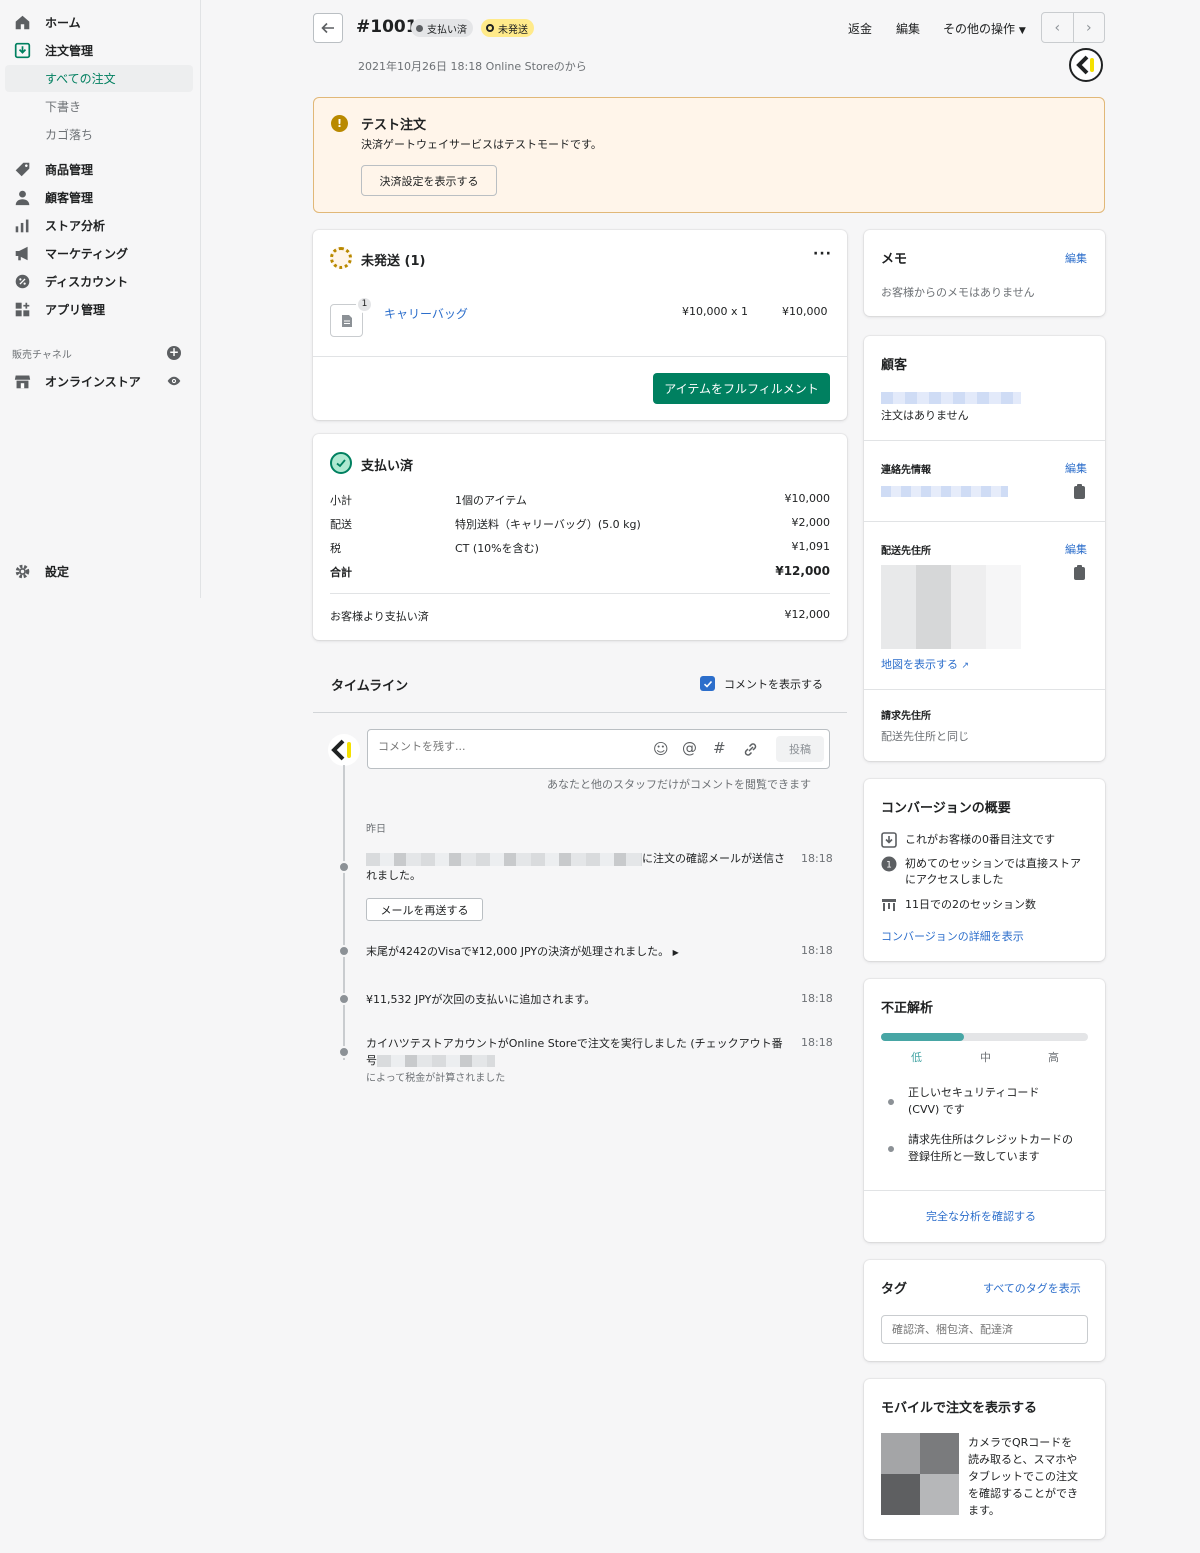 The image size is (1200, 1553). What do you see at coordinates (508, 746) in the screenshot?
I see `comment-input` at bounding box center [508, 746].